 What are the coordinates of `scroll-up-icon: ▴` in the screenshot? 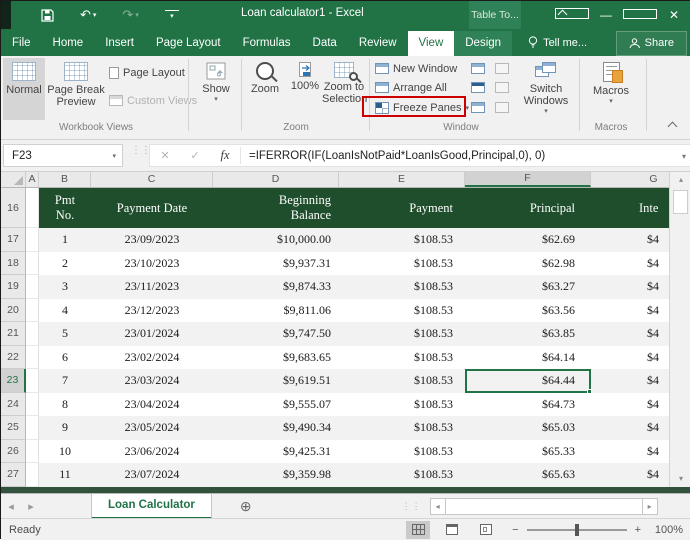 It's located at (680, 180).